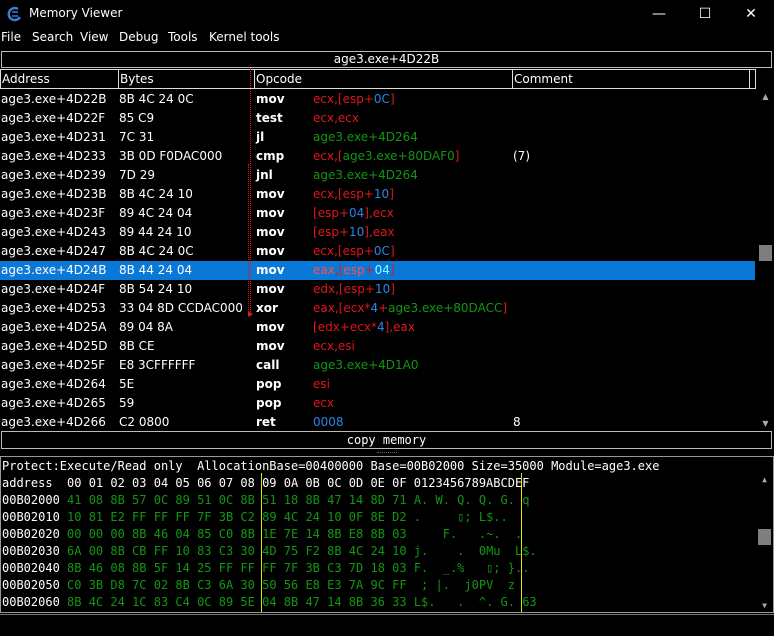 This screenshot has width=774, height=636. I want to click on operand-token: 4, so click(380, 327).